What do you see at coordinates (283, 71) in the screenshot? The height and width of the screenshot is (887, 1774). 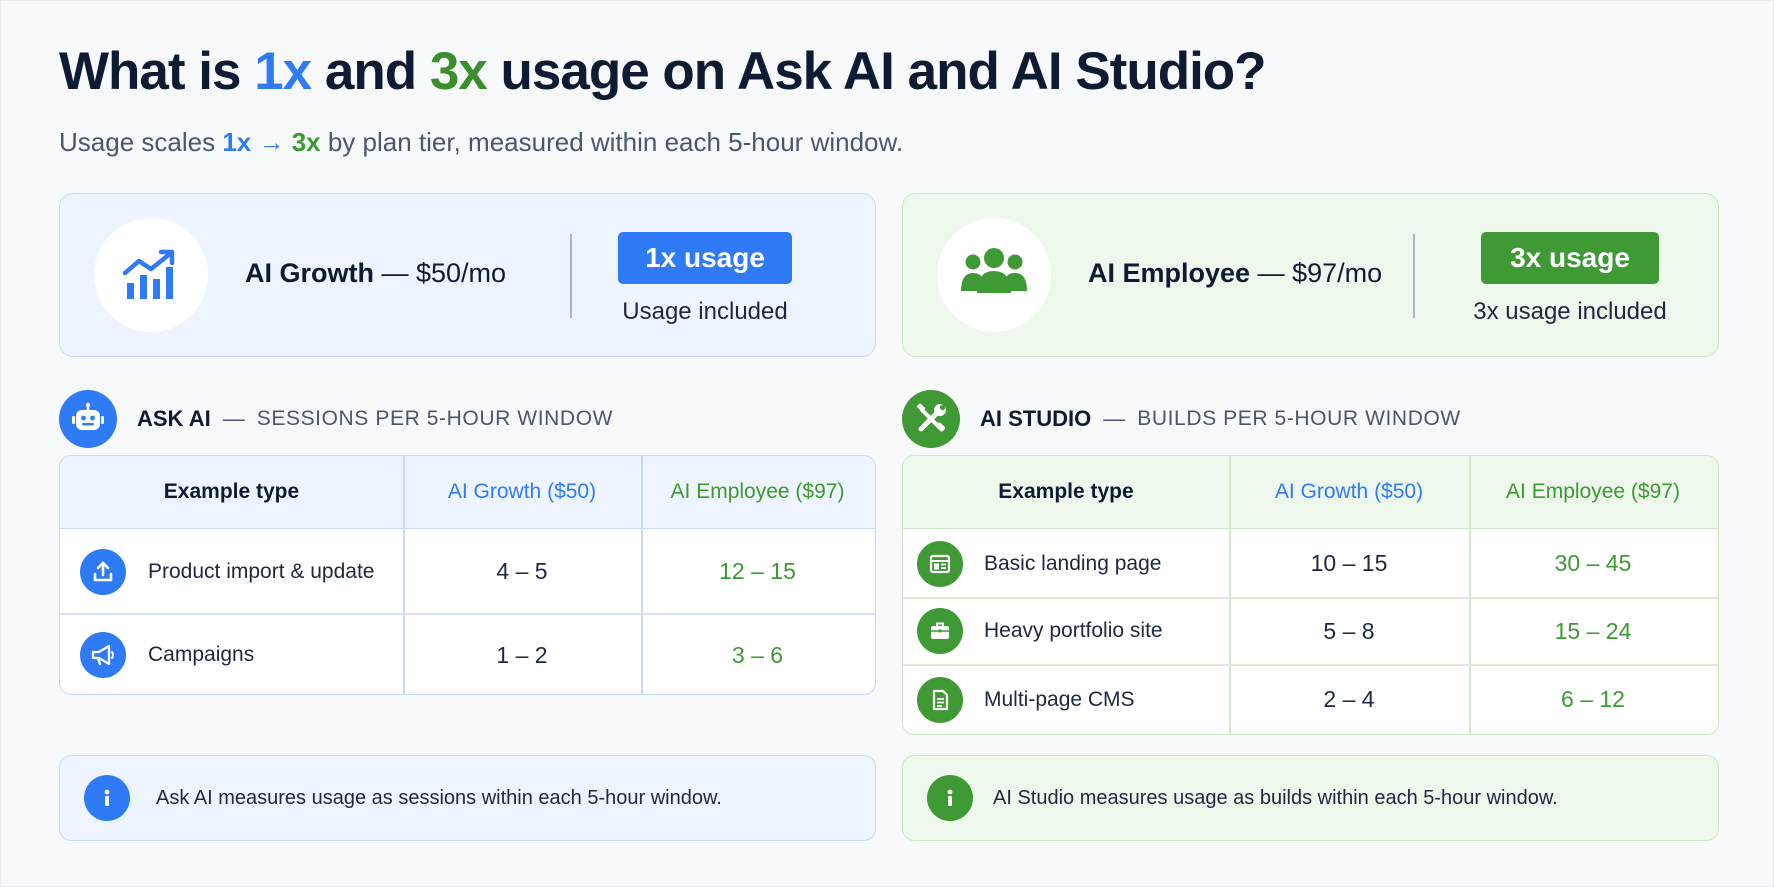 I see `title-1x: 1x` at bounding box center [283, 71].